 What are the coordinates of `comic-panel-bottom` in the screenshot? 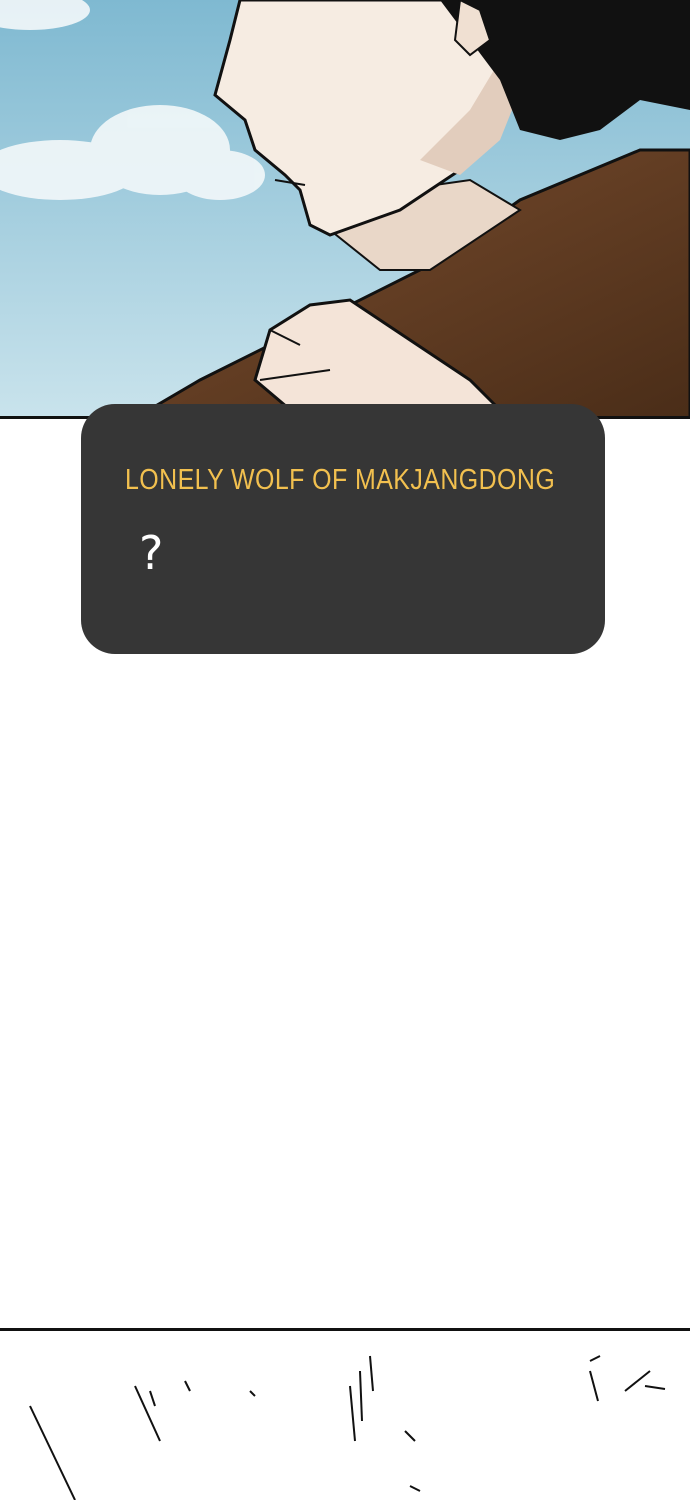 It's located at (345, 1416).